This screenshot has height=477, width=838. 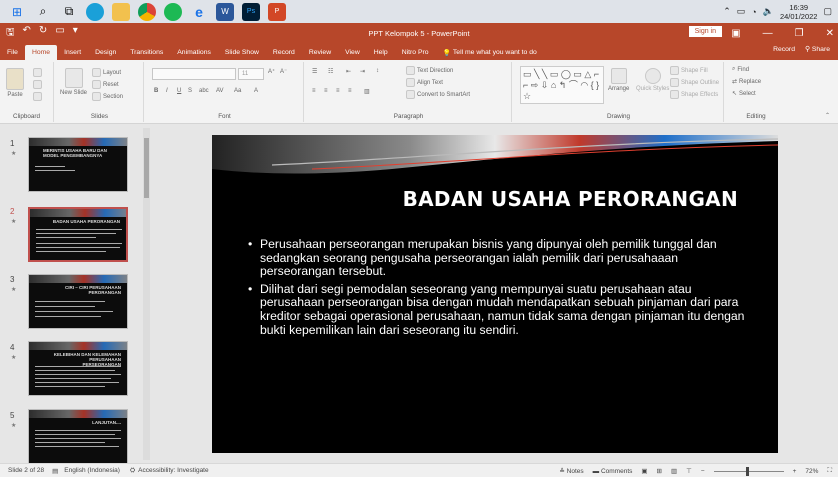 I want to click on line-spacing-icon: ↕, so click(x=377, y=71).